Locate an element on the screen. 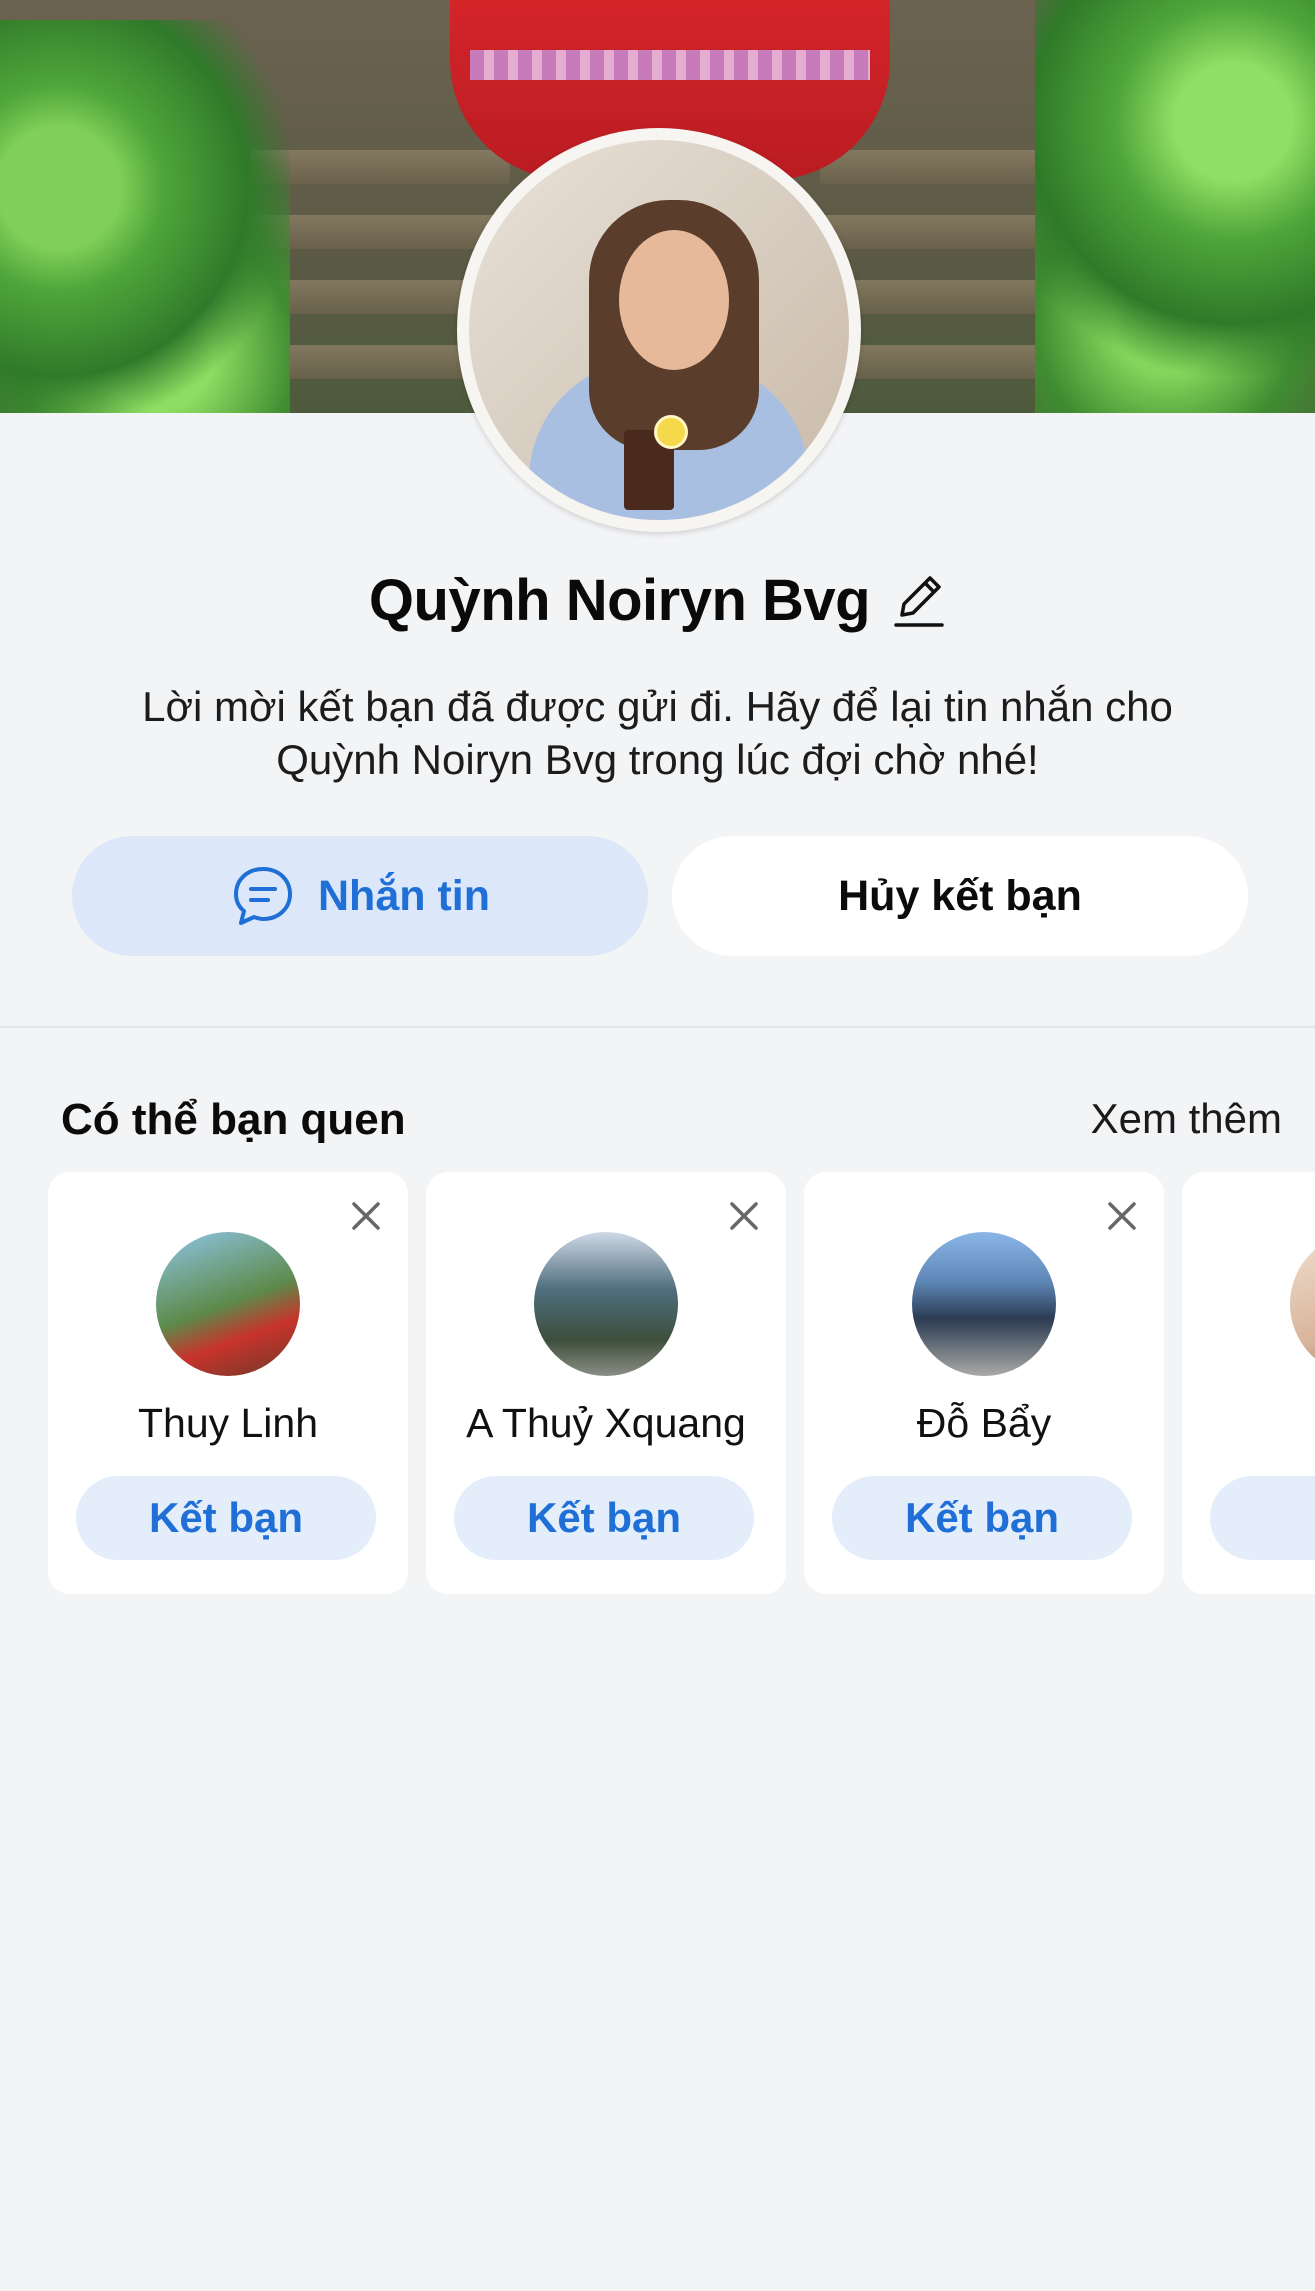 Image resolution: width=1315 pixels, height=2291 pixels. suggestions-title: Có thể bạn quen is located at coordinates (233, 1119).